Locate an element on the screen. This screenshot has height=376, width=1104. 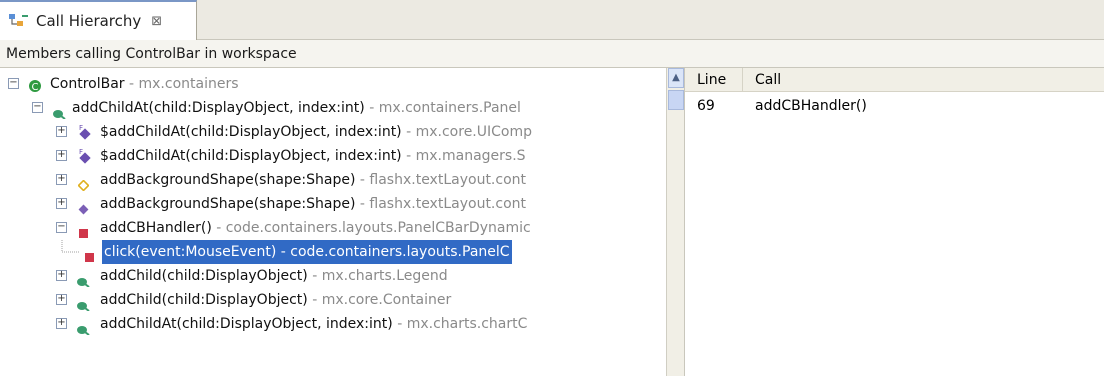
tree-connector is located at coordinates (70, 246).